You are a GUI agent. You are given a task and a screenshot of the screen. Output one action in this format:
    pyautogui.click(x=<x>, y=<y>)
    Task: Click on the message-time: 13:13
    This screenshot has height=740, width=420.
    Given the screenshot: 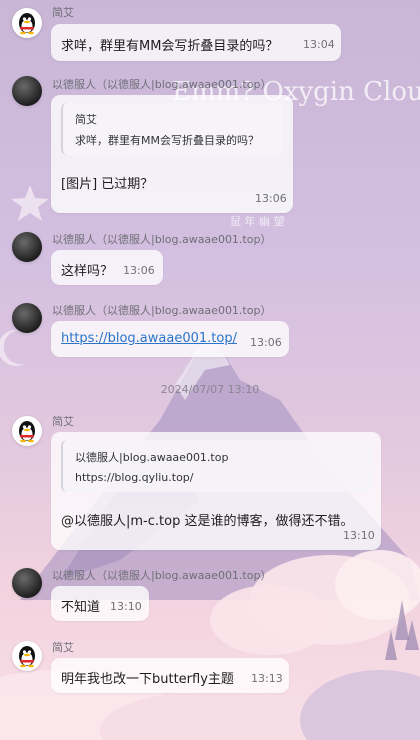 What is the action you would take?
    pyautogui.click(x=267, y=678)
    